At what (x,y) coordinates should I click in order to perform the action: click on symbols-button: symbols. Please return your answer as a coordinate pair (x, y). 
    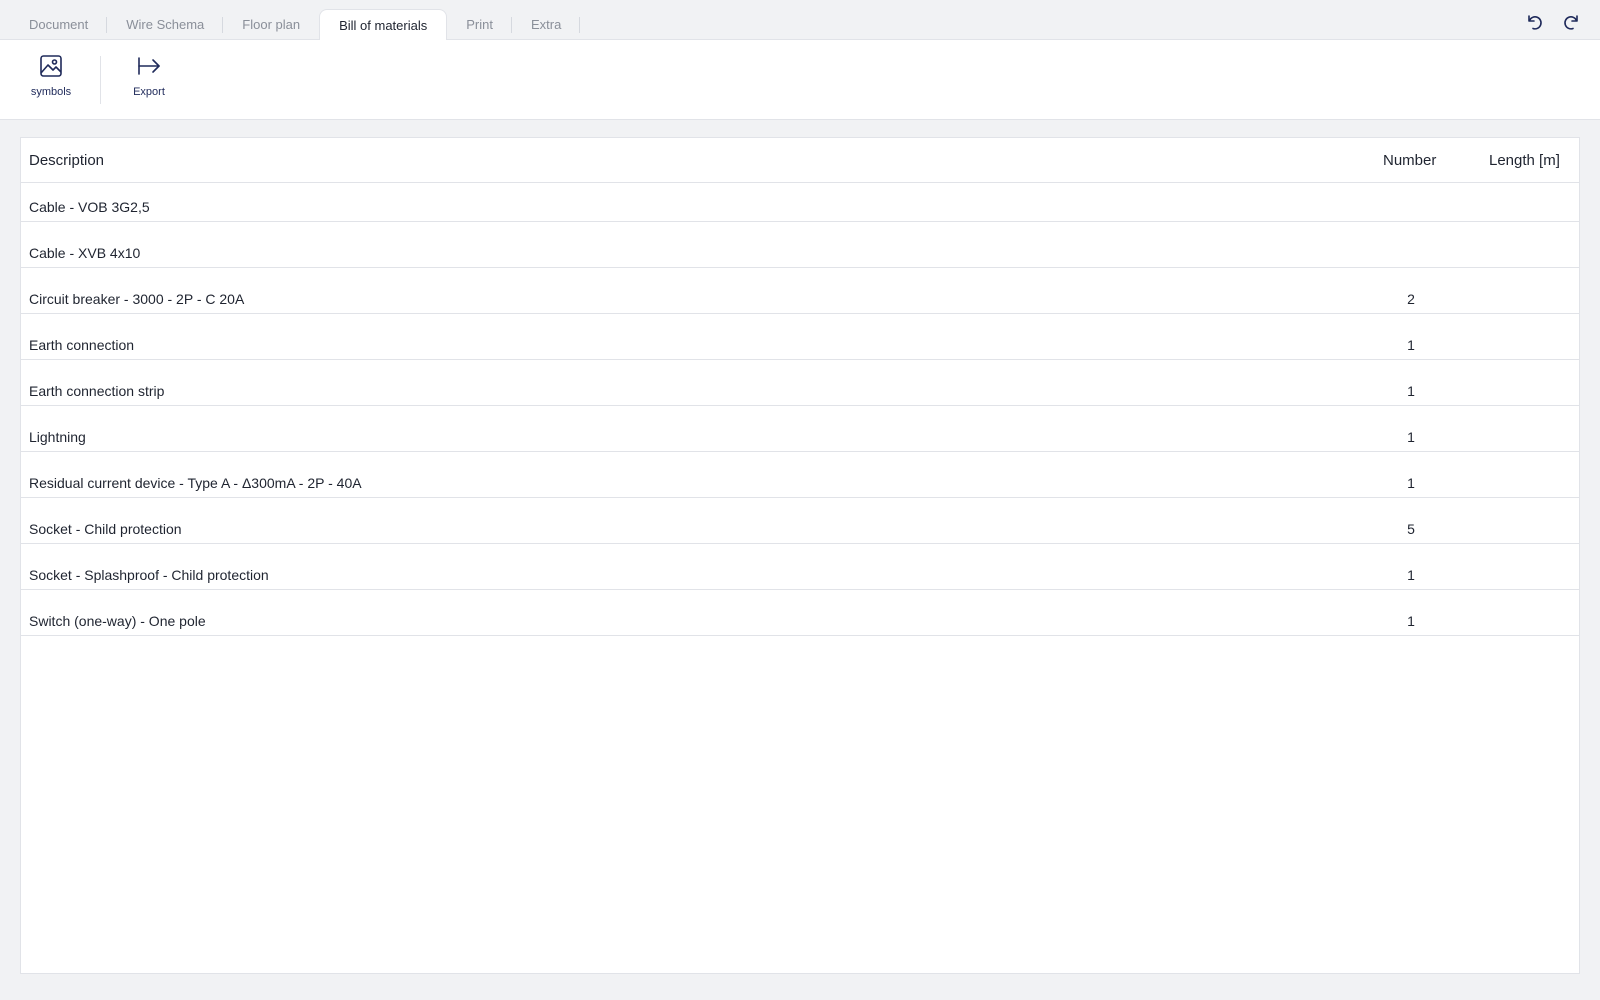
    Looking at the image, I should click on (51, 80).